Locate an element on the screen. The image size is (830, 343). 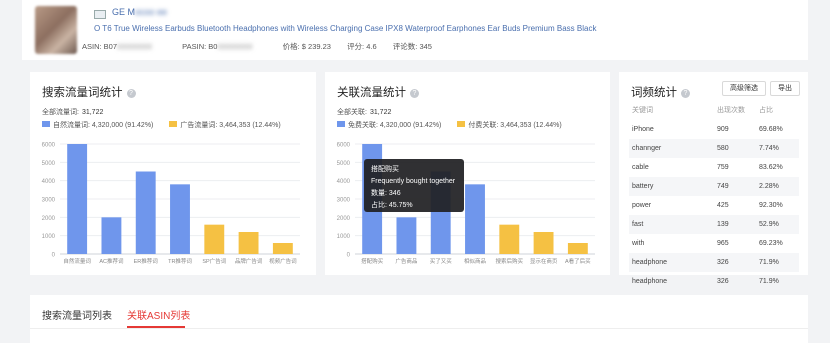
table-row: fast 139 52.9% is located at coordinates (714, 224).